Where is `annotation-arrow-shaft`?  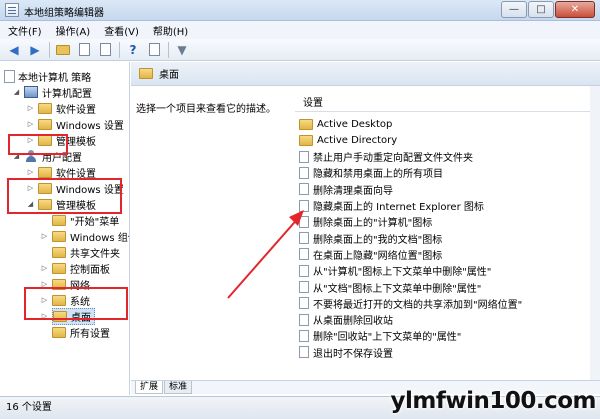
annotation-arrow-shaft is located at coordinates (264, 257).